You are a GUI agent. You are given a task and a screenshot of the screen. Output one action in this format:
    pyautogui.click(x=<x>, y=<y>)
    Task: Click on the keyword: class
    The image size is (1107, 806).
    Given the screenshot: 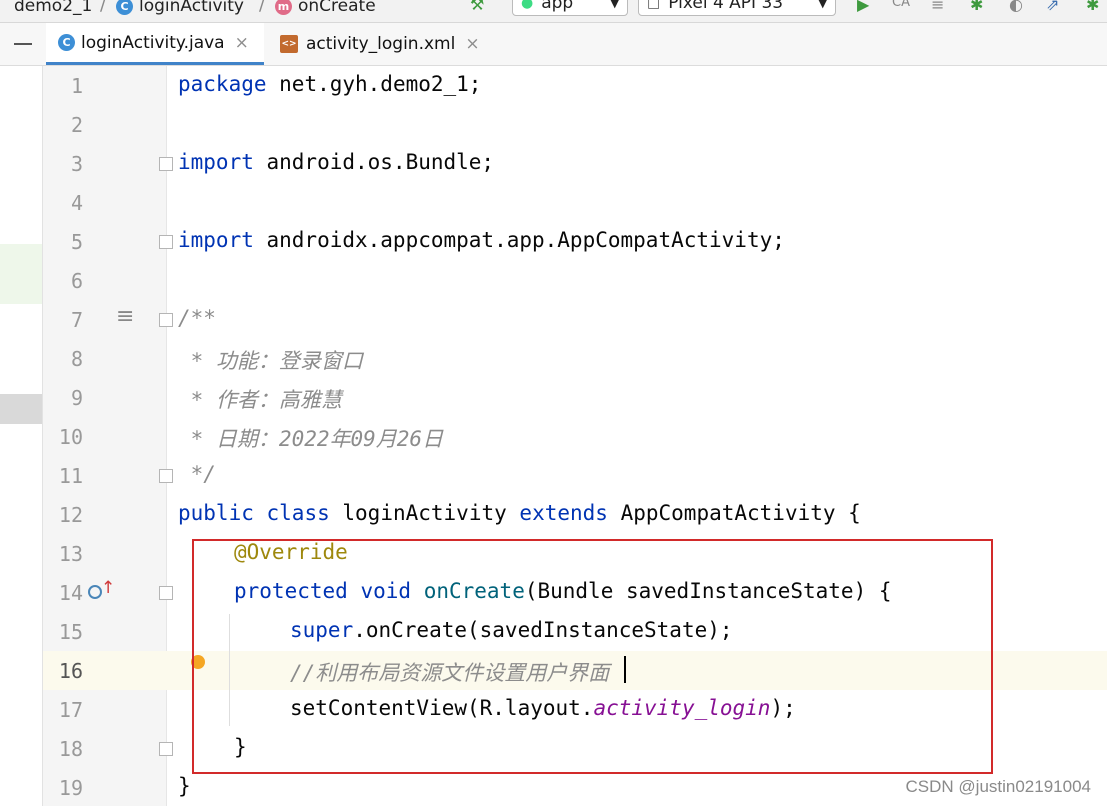 What is the action you would take?
    pyautogui.click(x=298, y=513)
    